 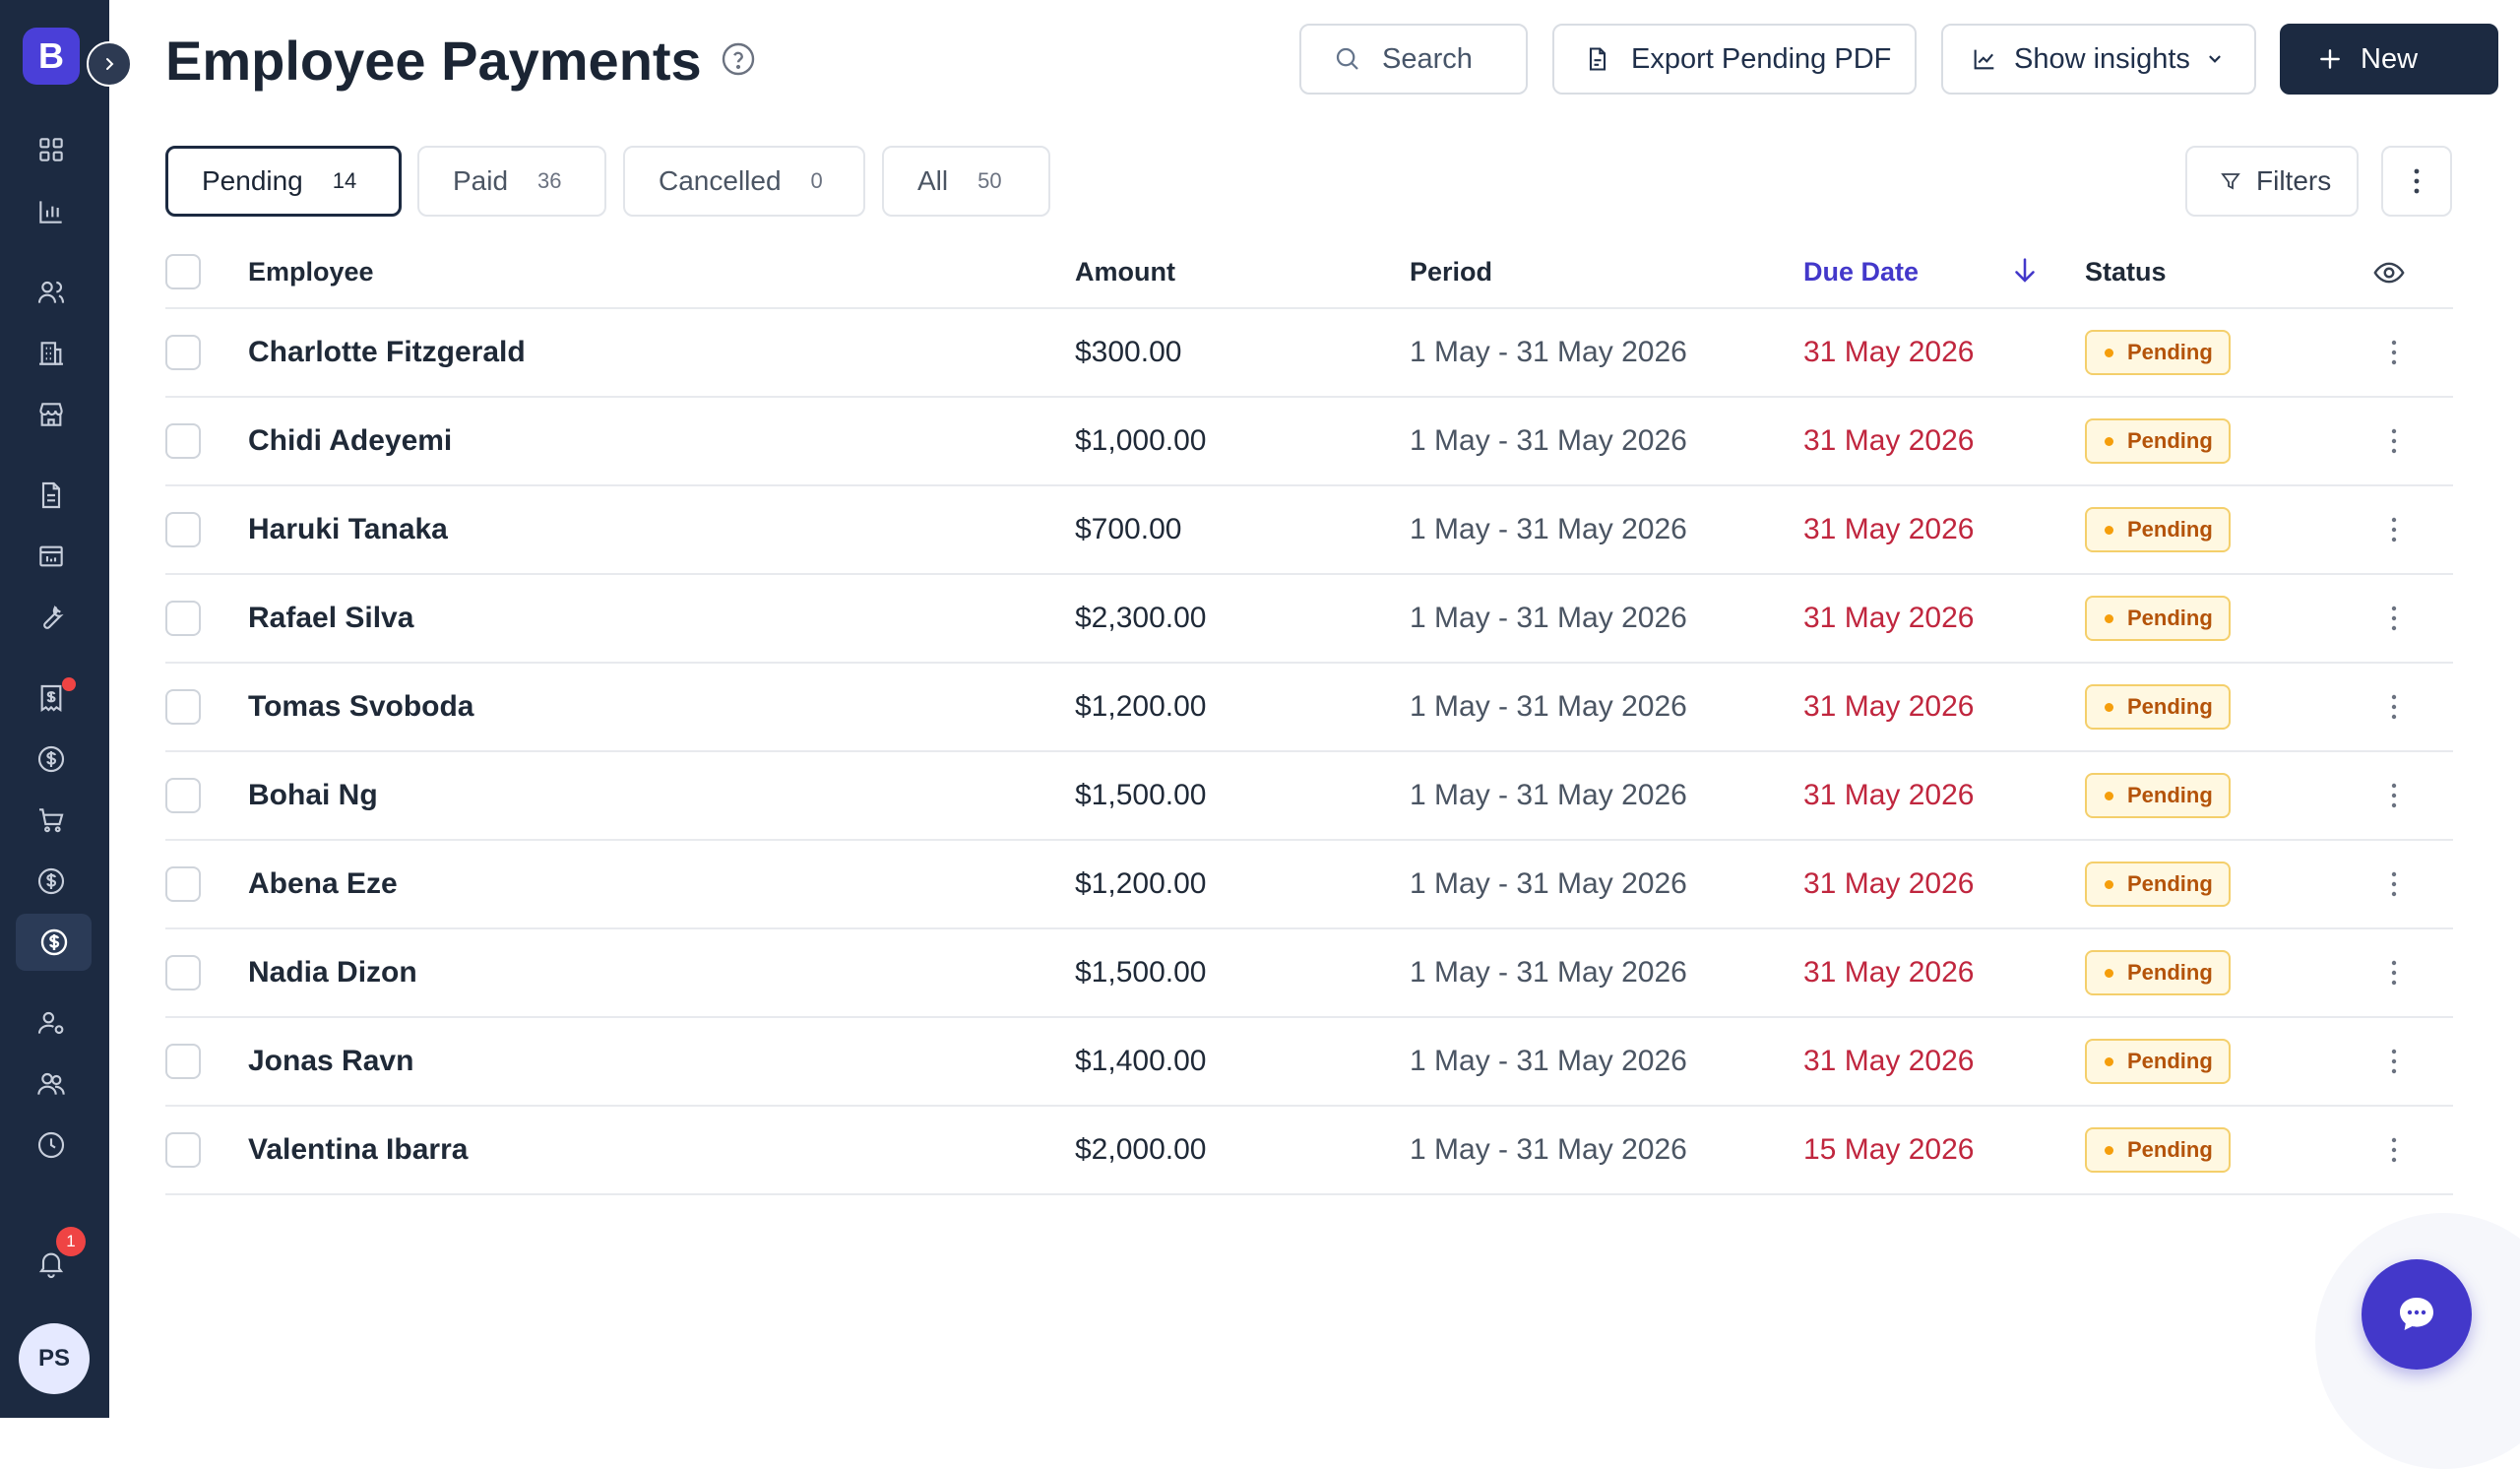 I want to click on export-pending-pdf-button: Export Pending PDF, so click(x=1734, y=59).